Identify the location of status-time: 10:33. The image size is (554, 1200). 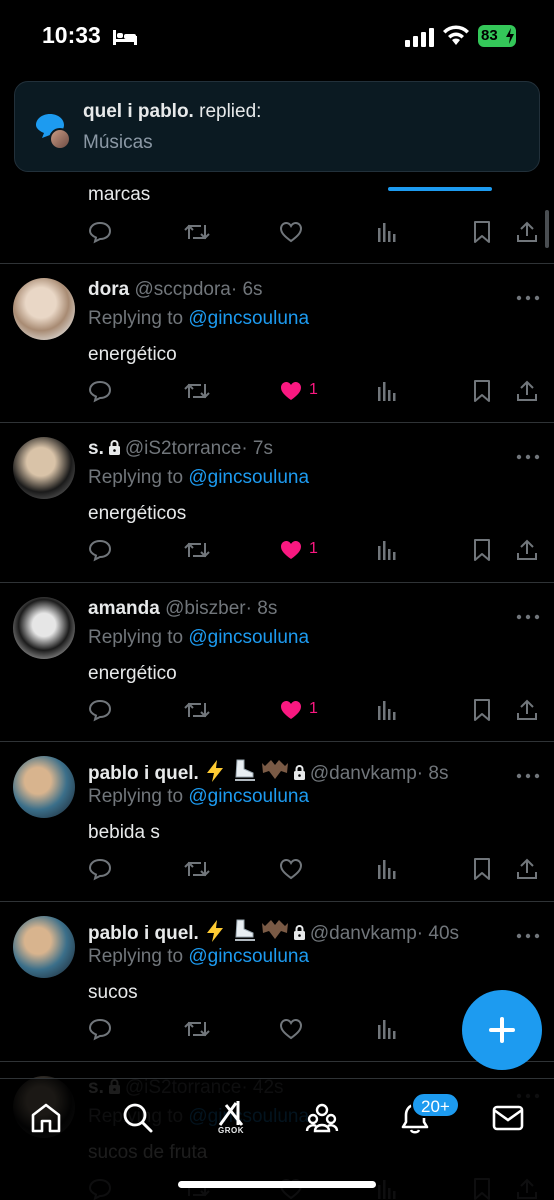
(71, 35).